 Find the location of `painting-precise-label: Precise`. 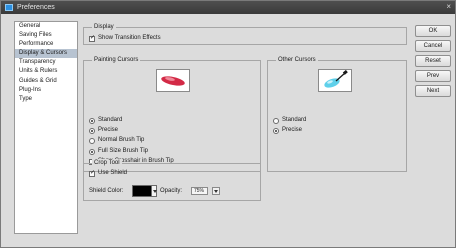

painting-precise-label: Precise is located at coordinates (108, 130).